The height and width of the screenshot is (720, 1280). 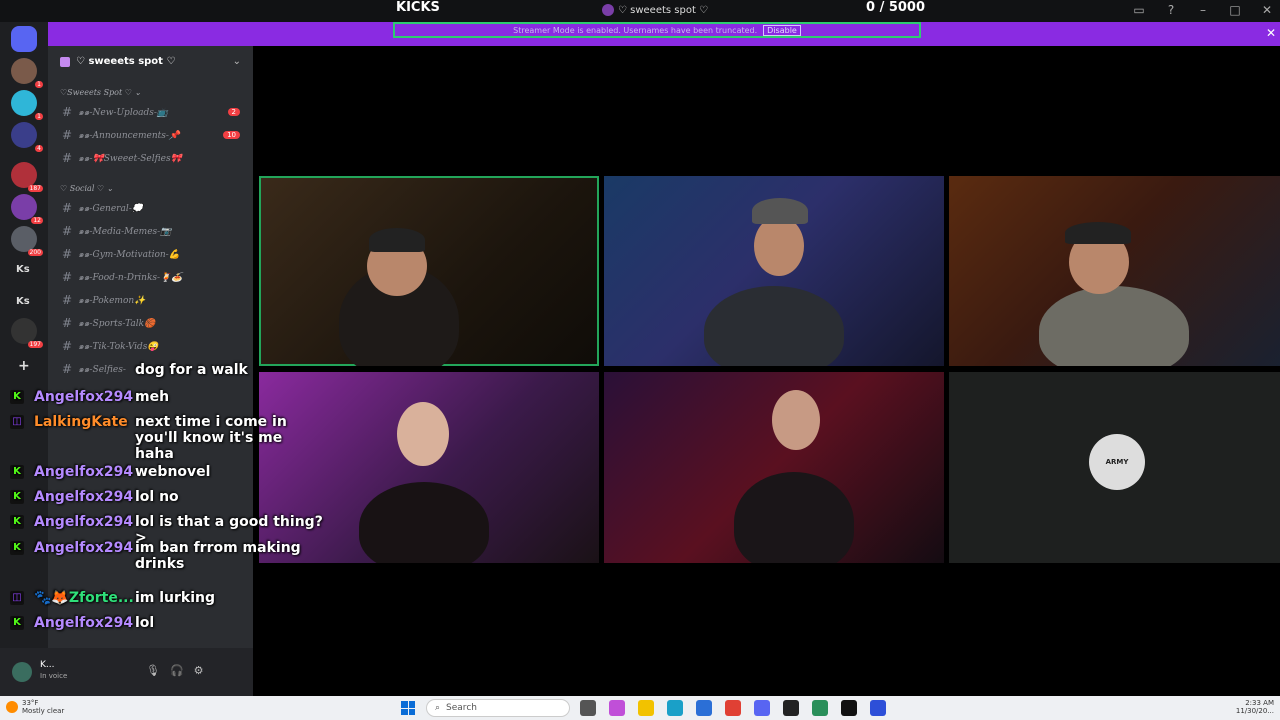 What do you see at coordinates (1203, 10) in the screenshot?
I see `minimize-button: –` at bounding box center [1203, 10].